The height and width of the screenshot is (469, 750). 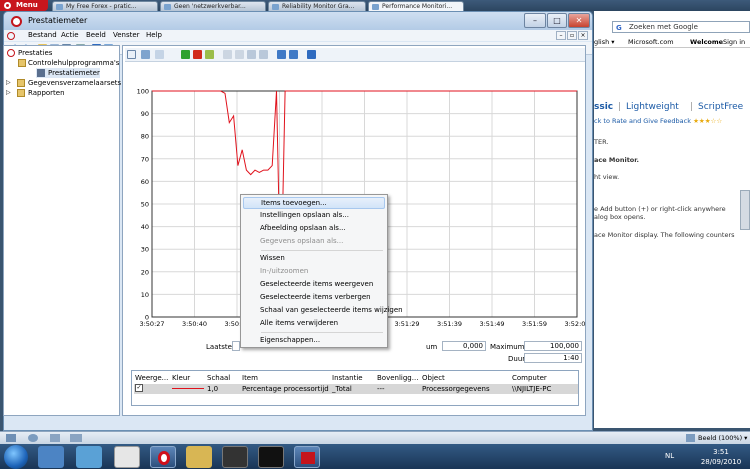 I want to click on object-cell: Processorgegevens, so click(x=456, y=389).